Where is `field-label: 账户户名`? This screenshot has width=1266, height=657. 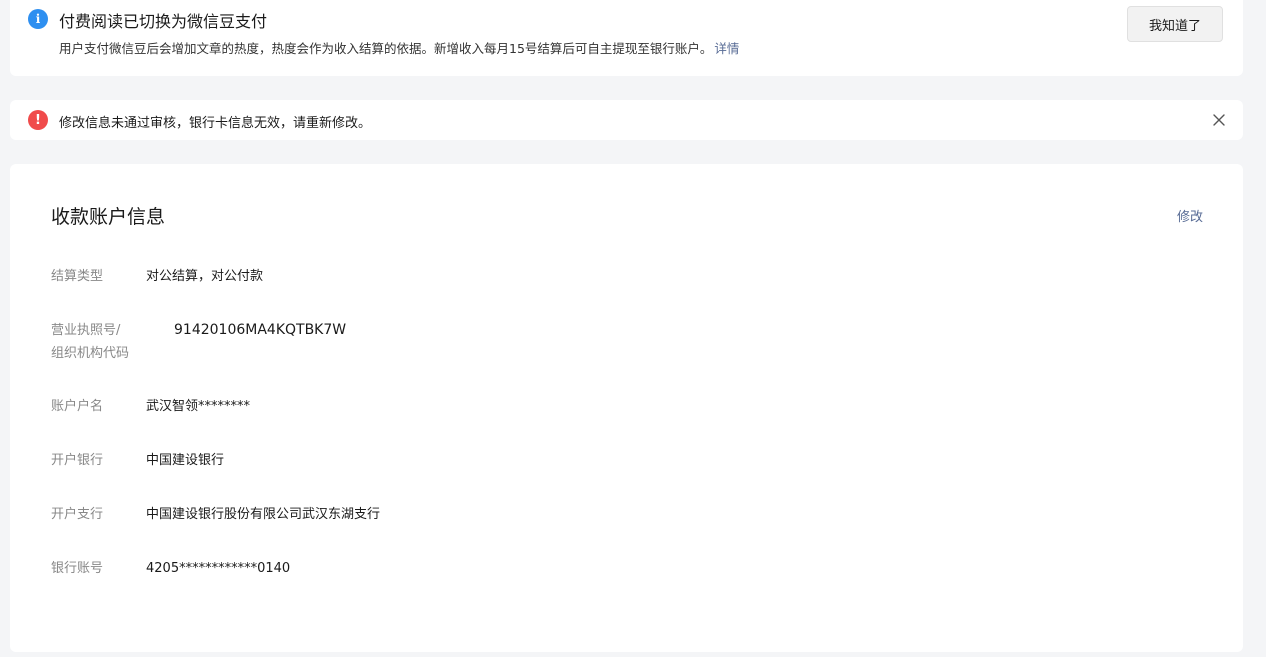 field-label: 账户户名 is located at coordinates (77, 406).